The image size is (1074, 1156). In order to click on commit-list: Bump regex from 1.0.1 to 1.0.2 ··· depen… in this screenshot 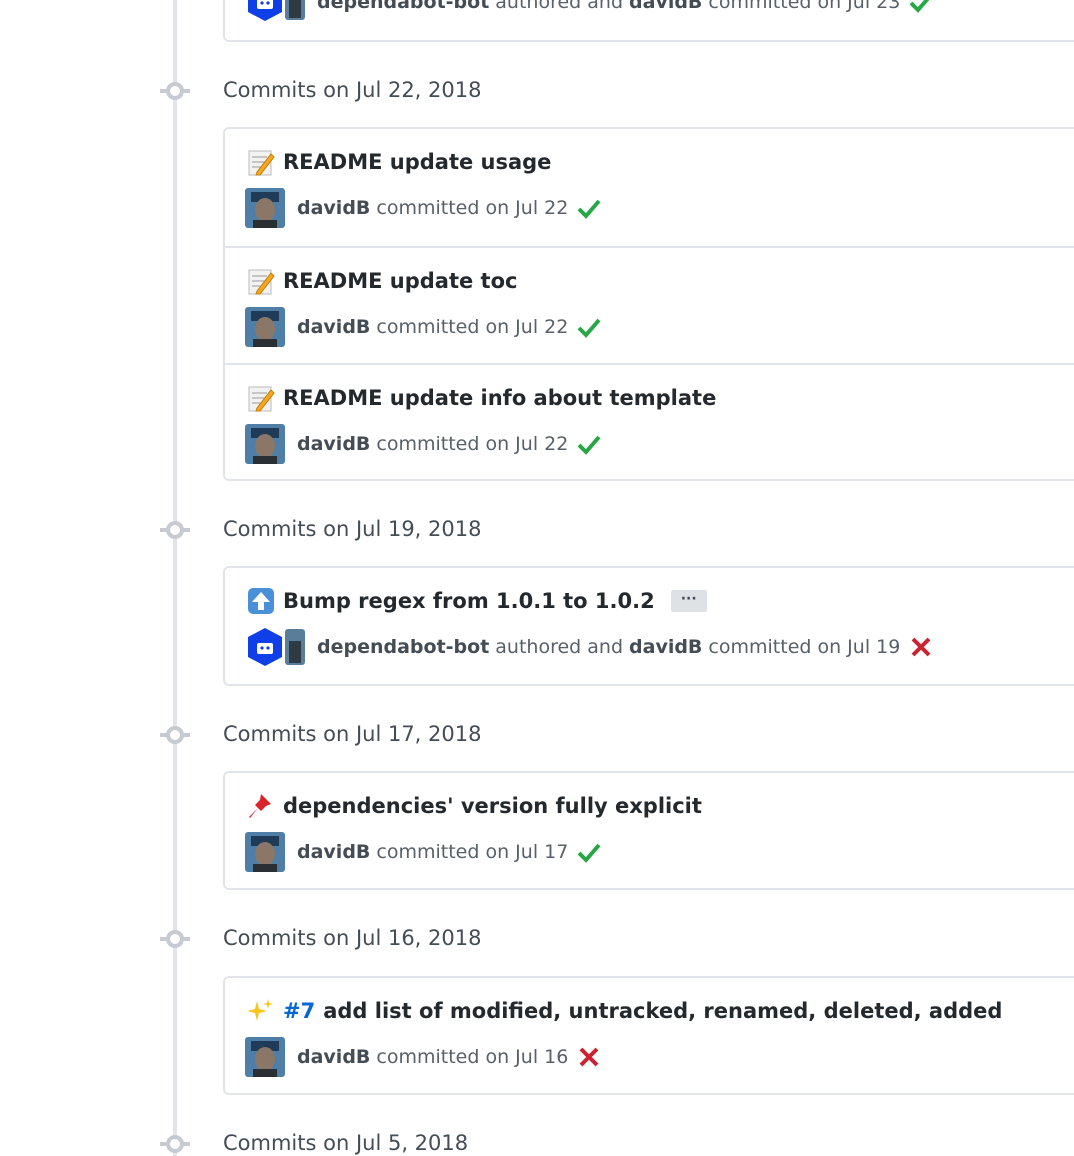, I will do `click(648, 626)`.